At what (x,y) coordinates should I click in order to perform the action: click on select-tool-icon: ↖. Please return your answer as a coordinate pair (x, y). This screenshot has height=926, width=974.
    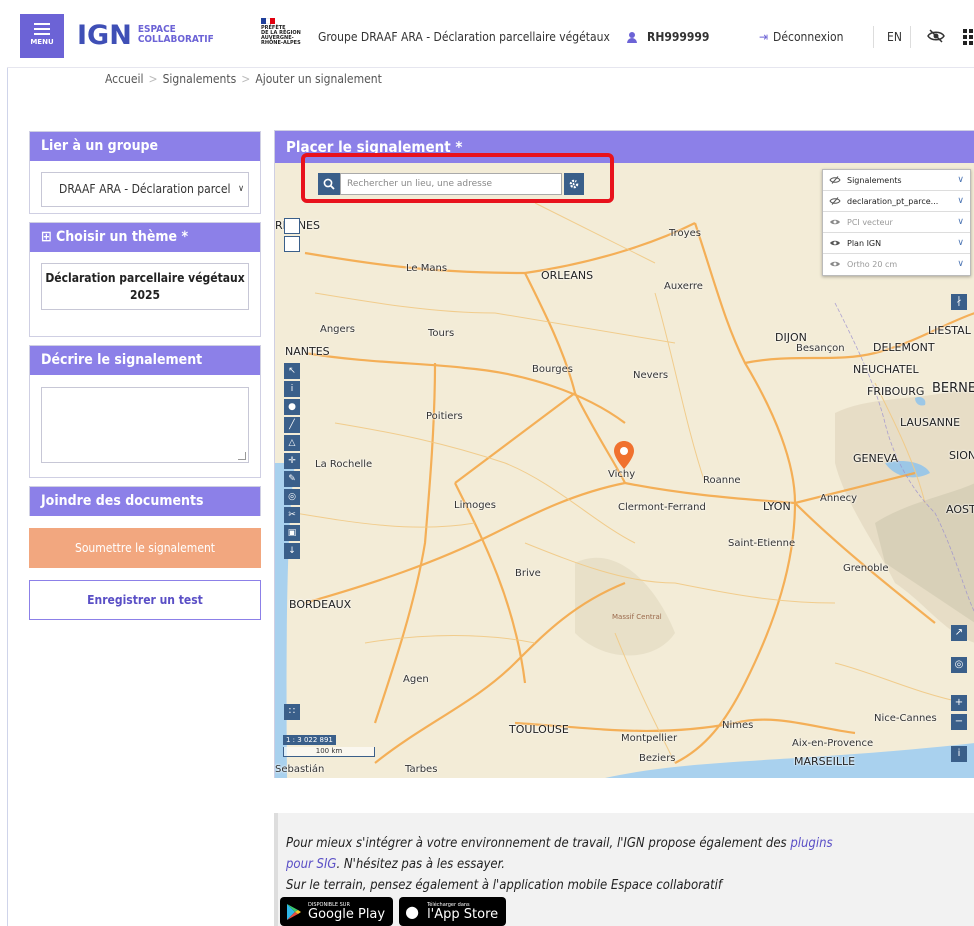
    Looking at the image, I should click on (292, 371).